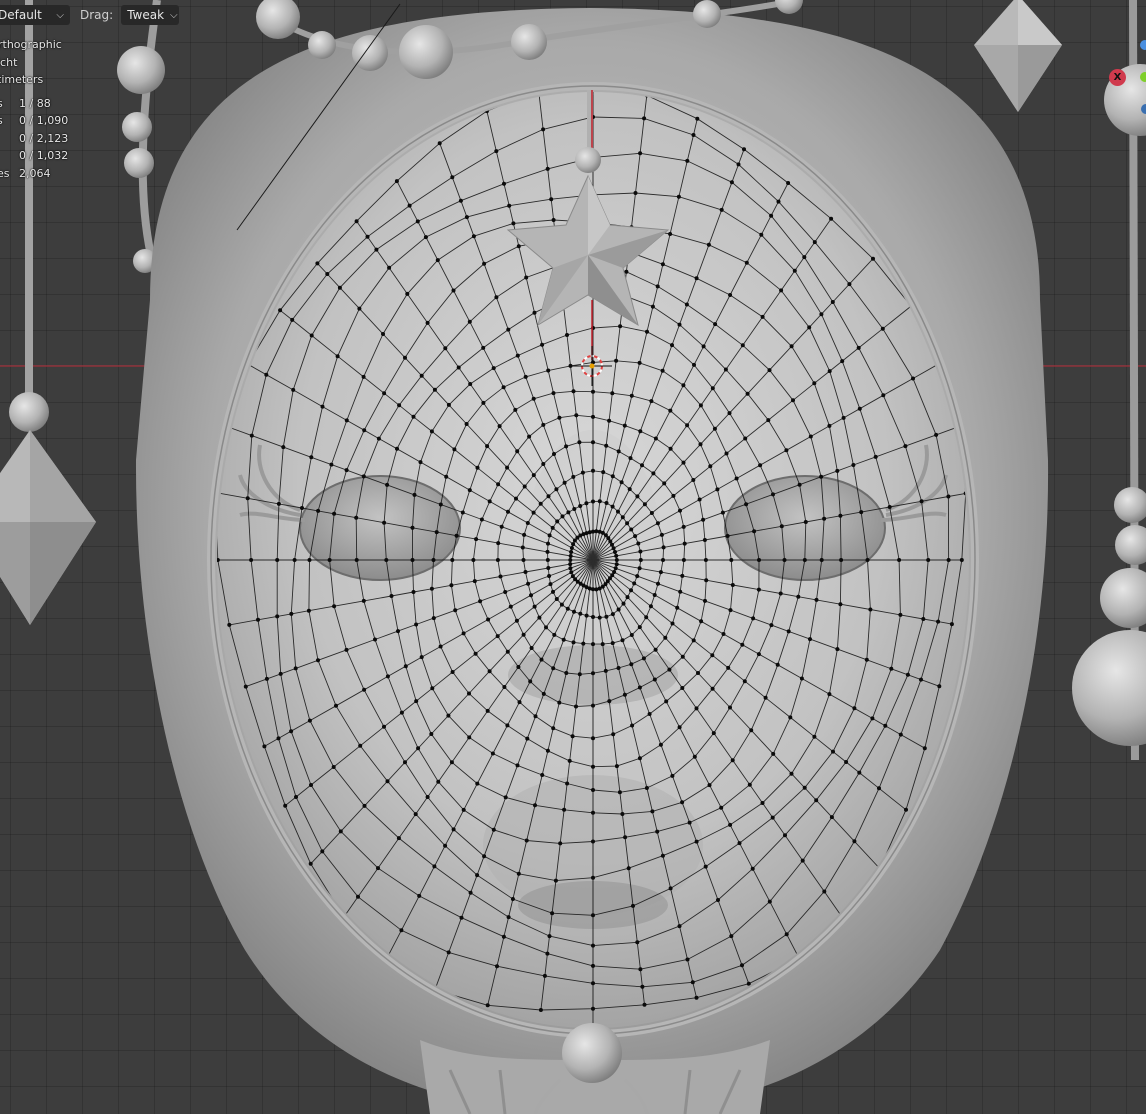 The height and width of the screenshot is (1114, 1146). Describe the element at coordinates (1143, 109) in the screenshot. I see `gizmo-neg-z-icon` at that location.